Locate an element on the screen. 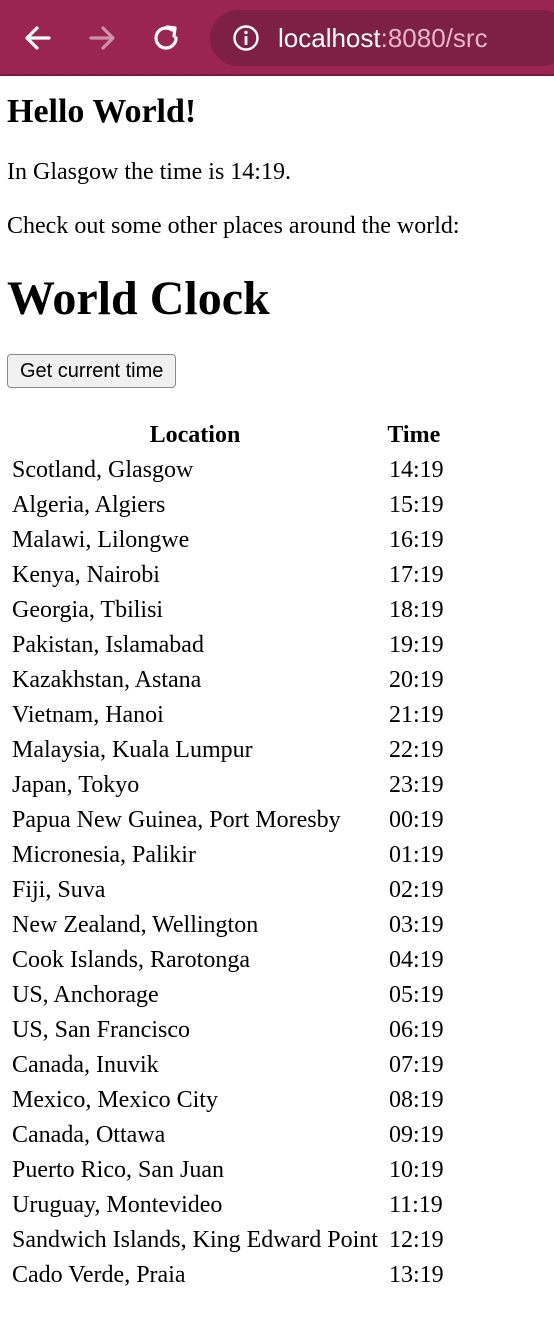  table-row: Micronesia, Palikir 01:19 is located at coordinates (228, 855).